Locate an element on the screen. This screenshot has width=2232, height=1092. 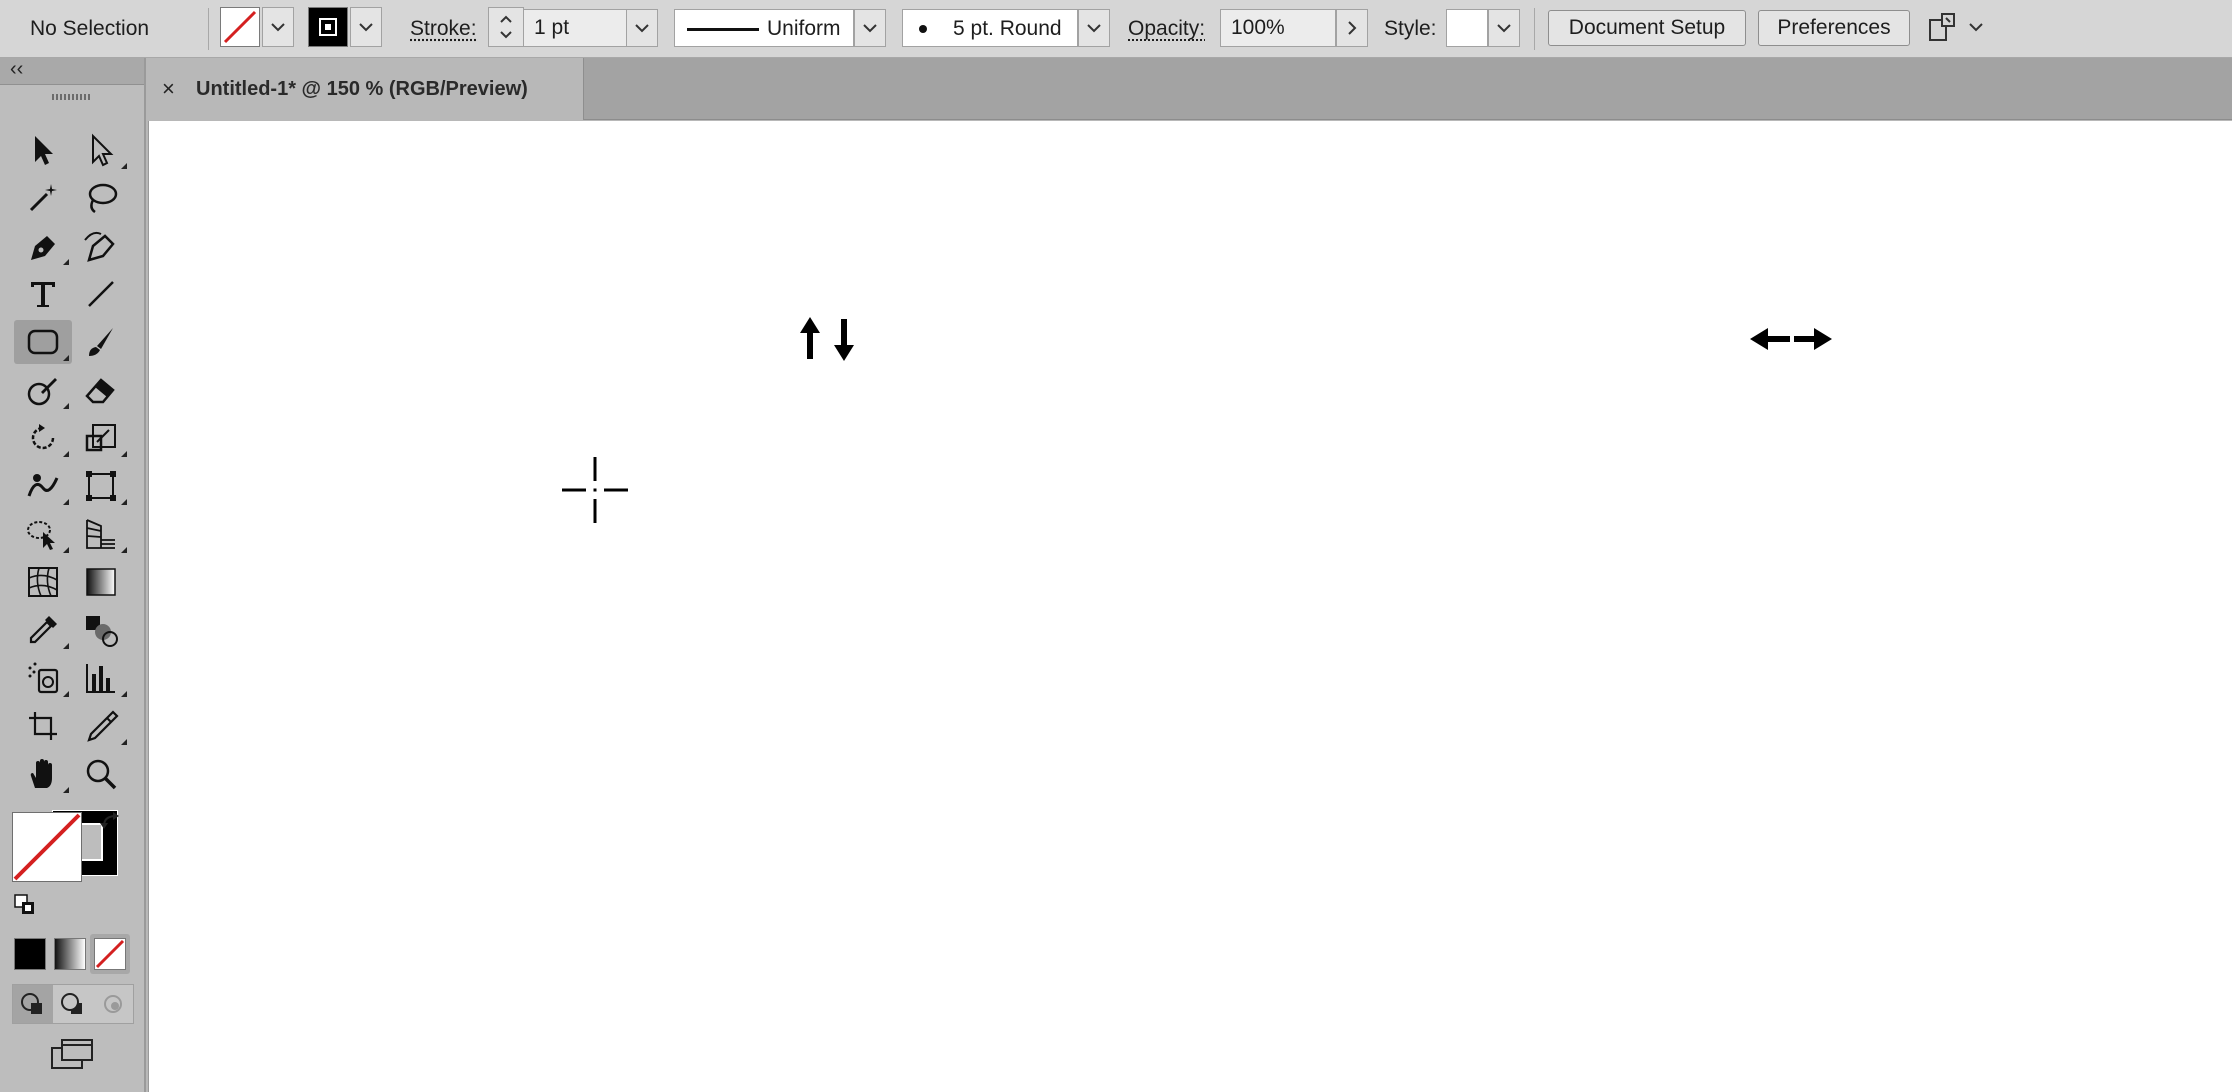
type-tool-icon is located at coordinates (43, 294).